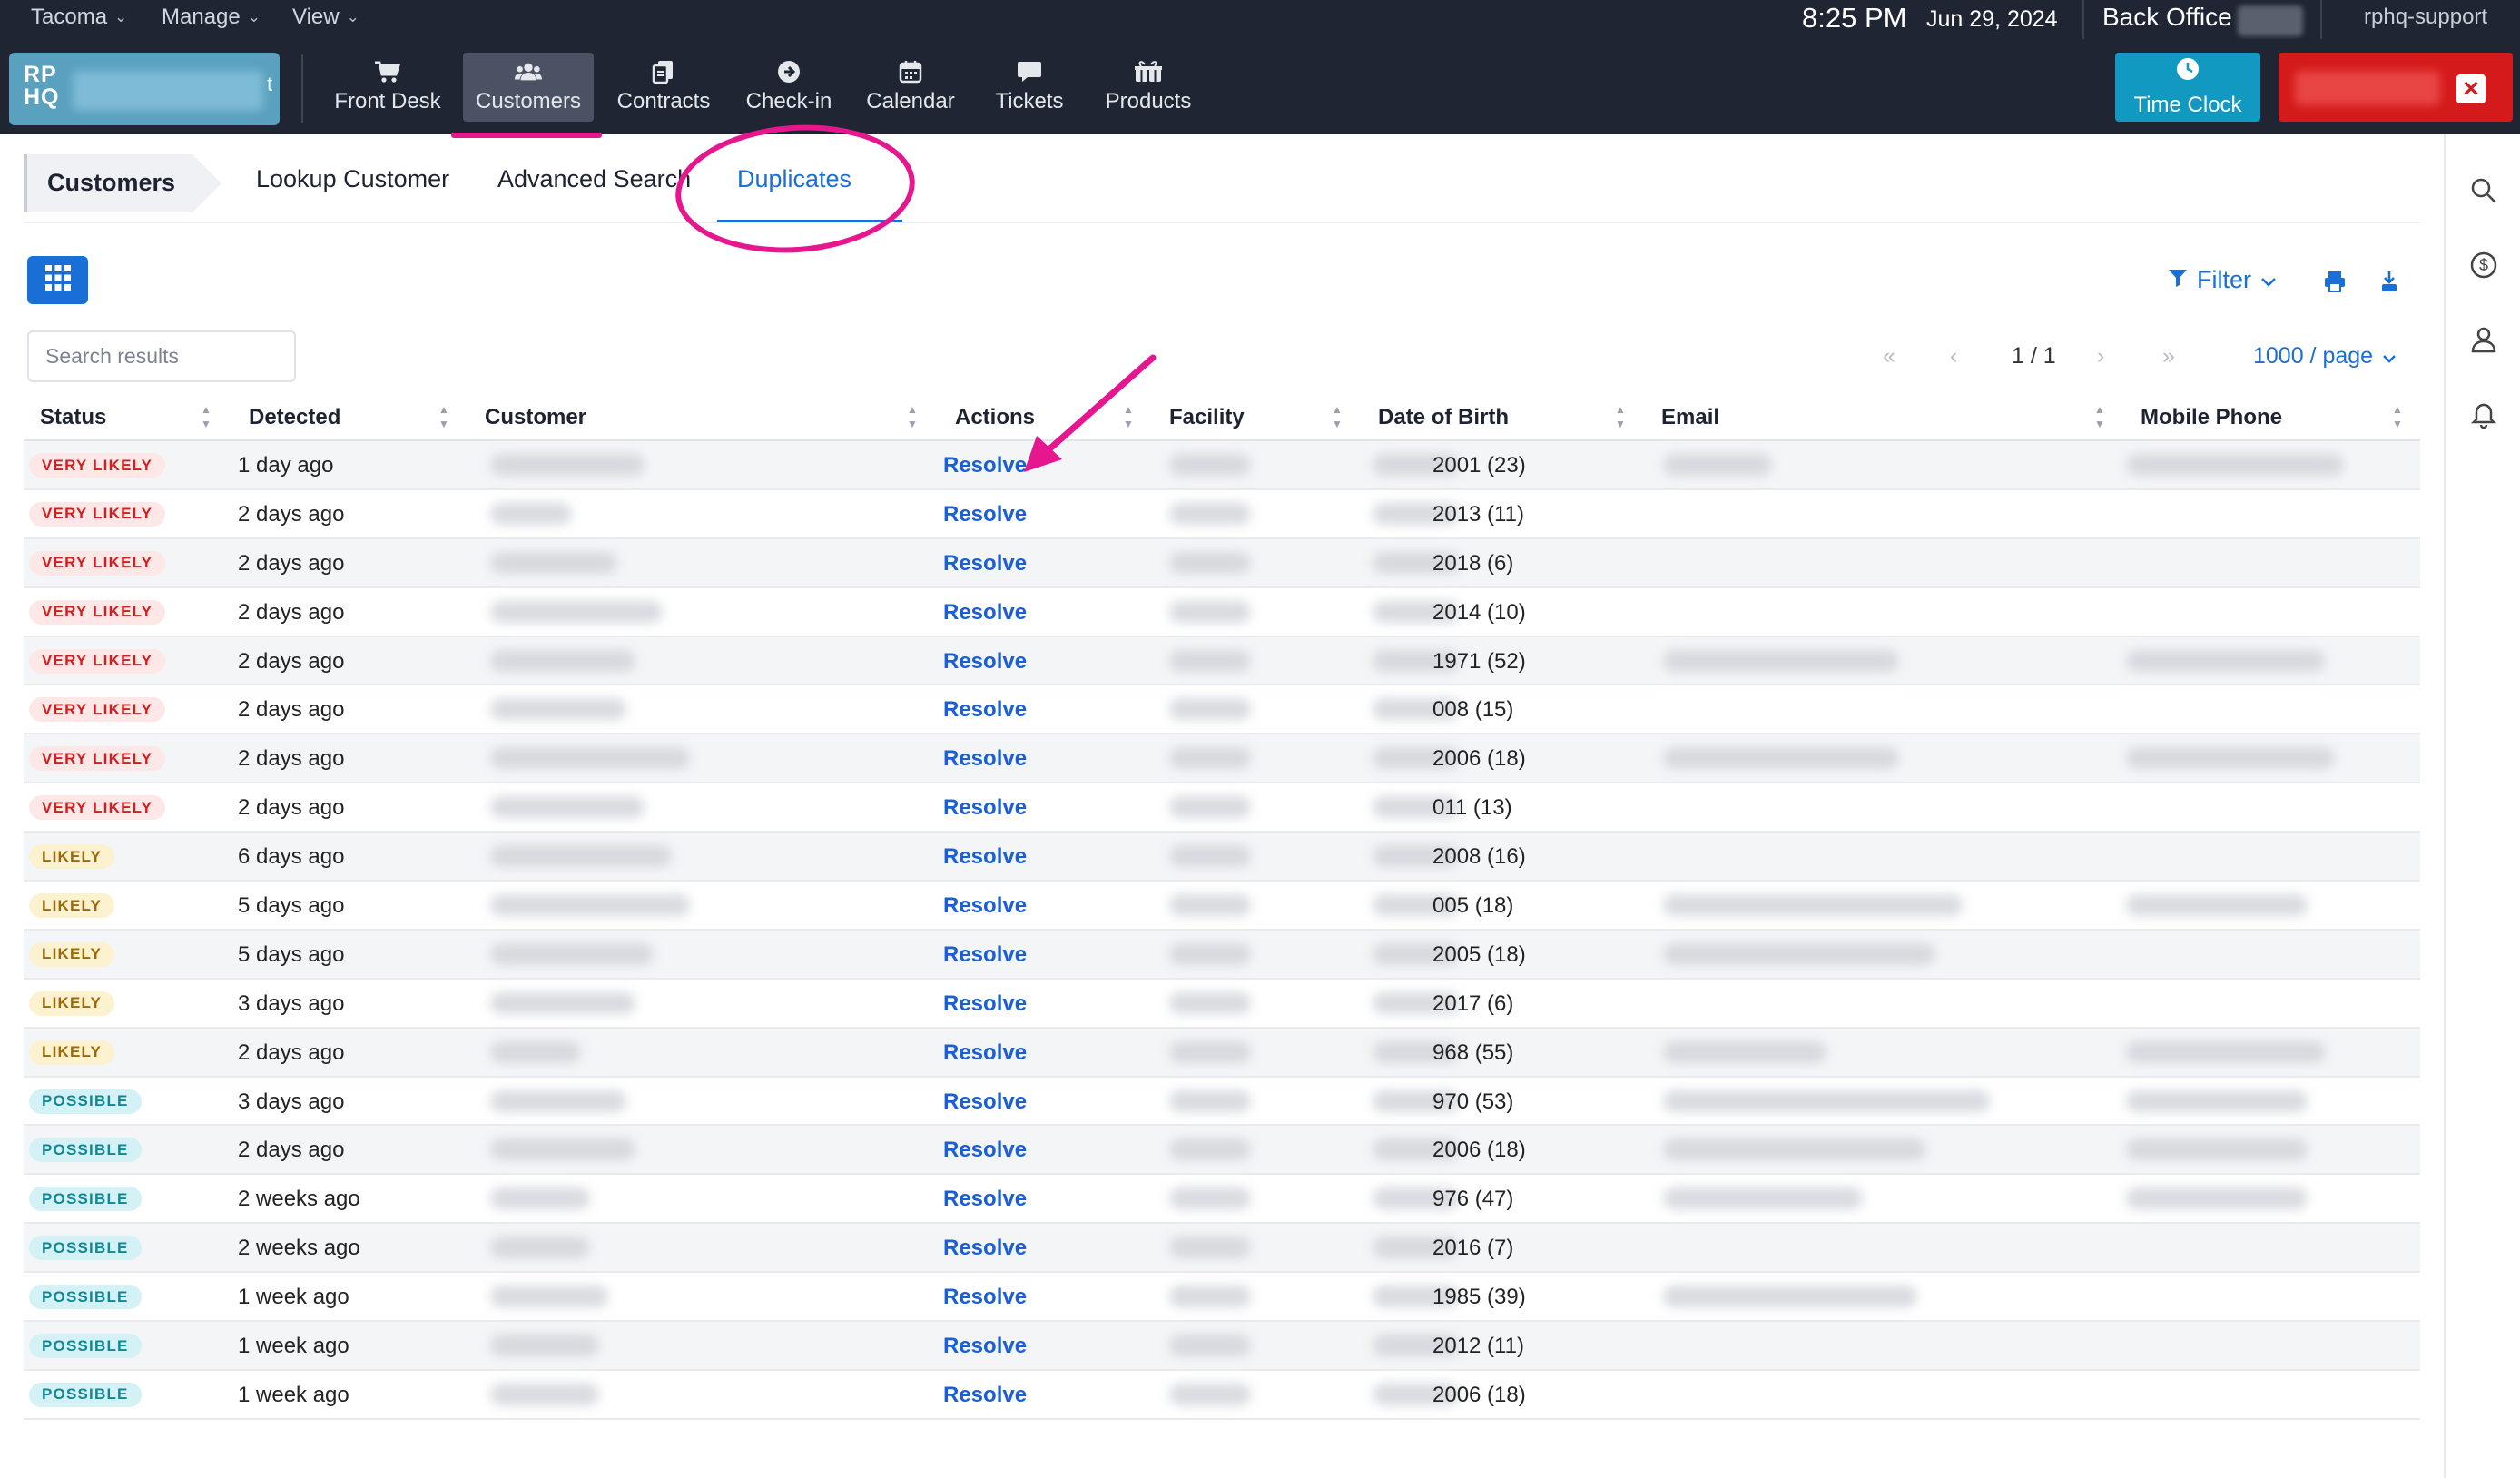 This screenshot has width=2520, height=1478. Describe the element at coordinates (2396, 87) in the screenshot. I see `active-alert-badge: ✕` at that location.